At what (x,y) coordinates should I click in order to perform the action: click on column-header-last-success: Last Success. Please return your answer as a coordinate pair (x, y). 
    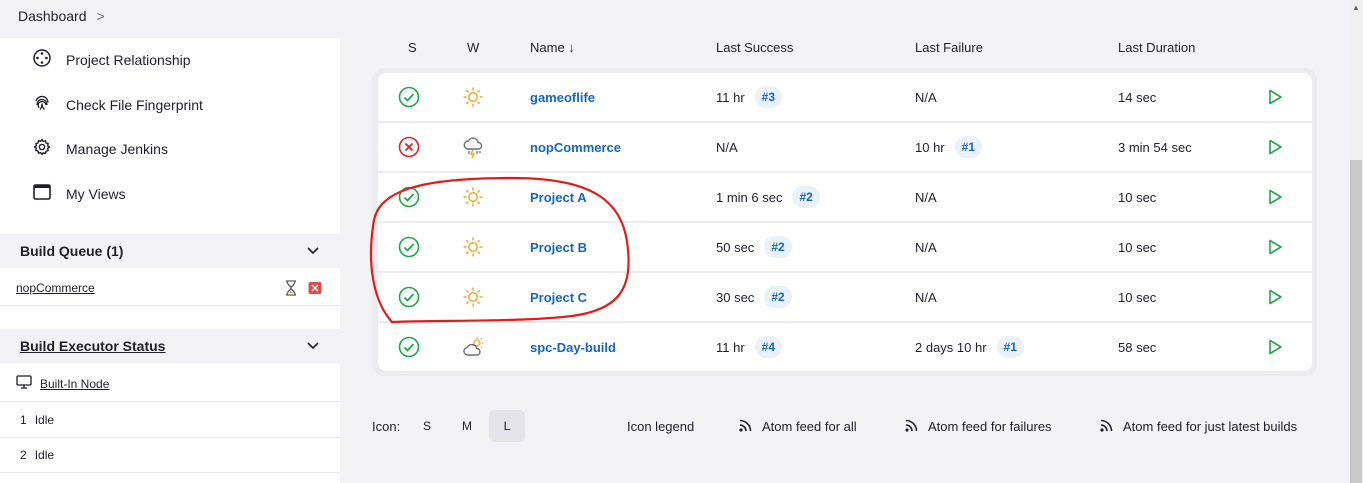
    Looking at the image, I should click on (754, 47).